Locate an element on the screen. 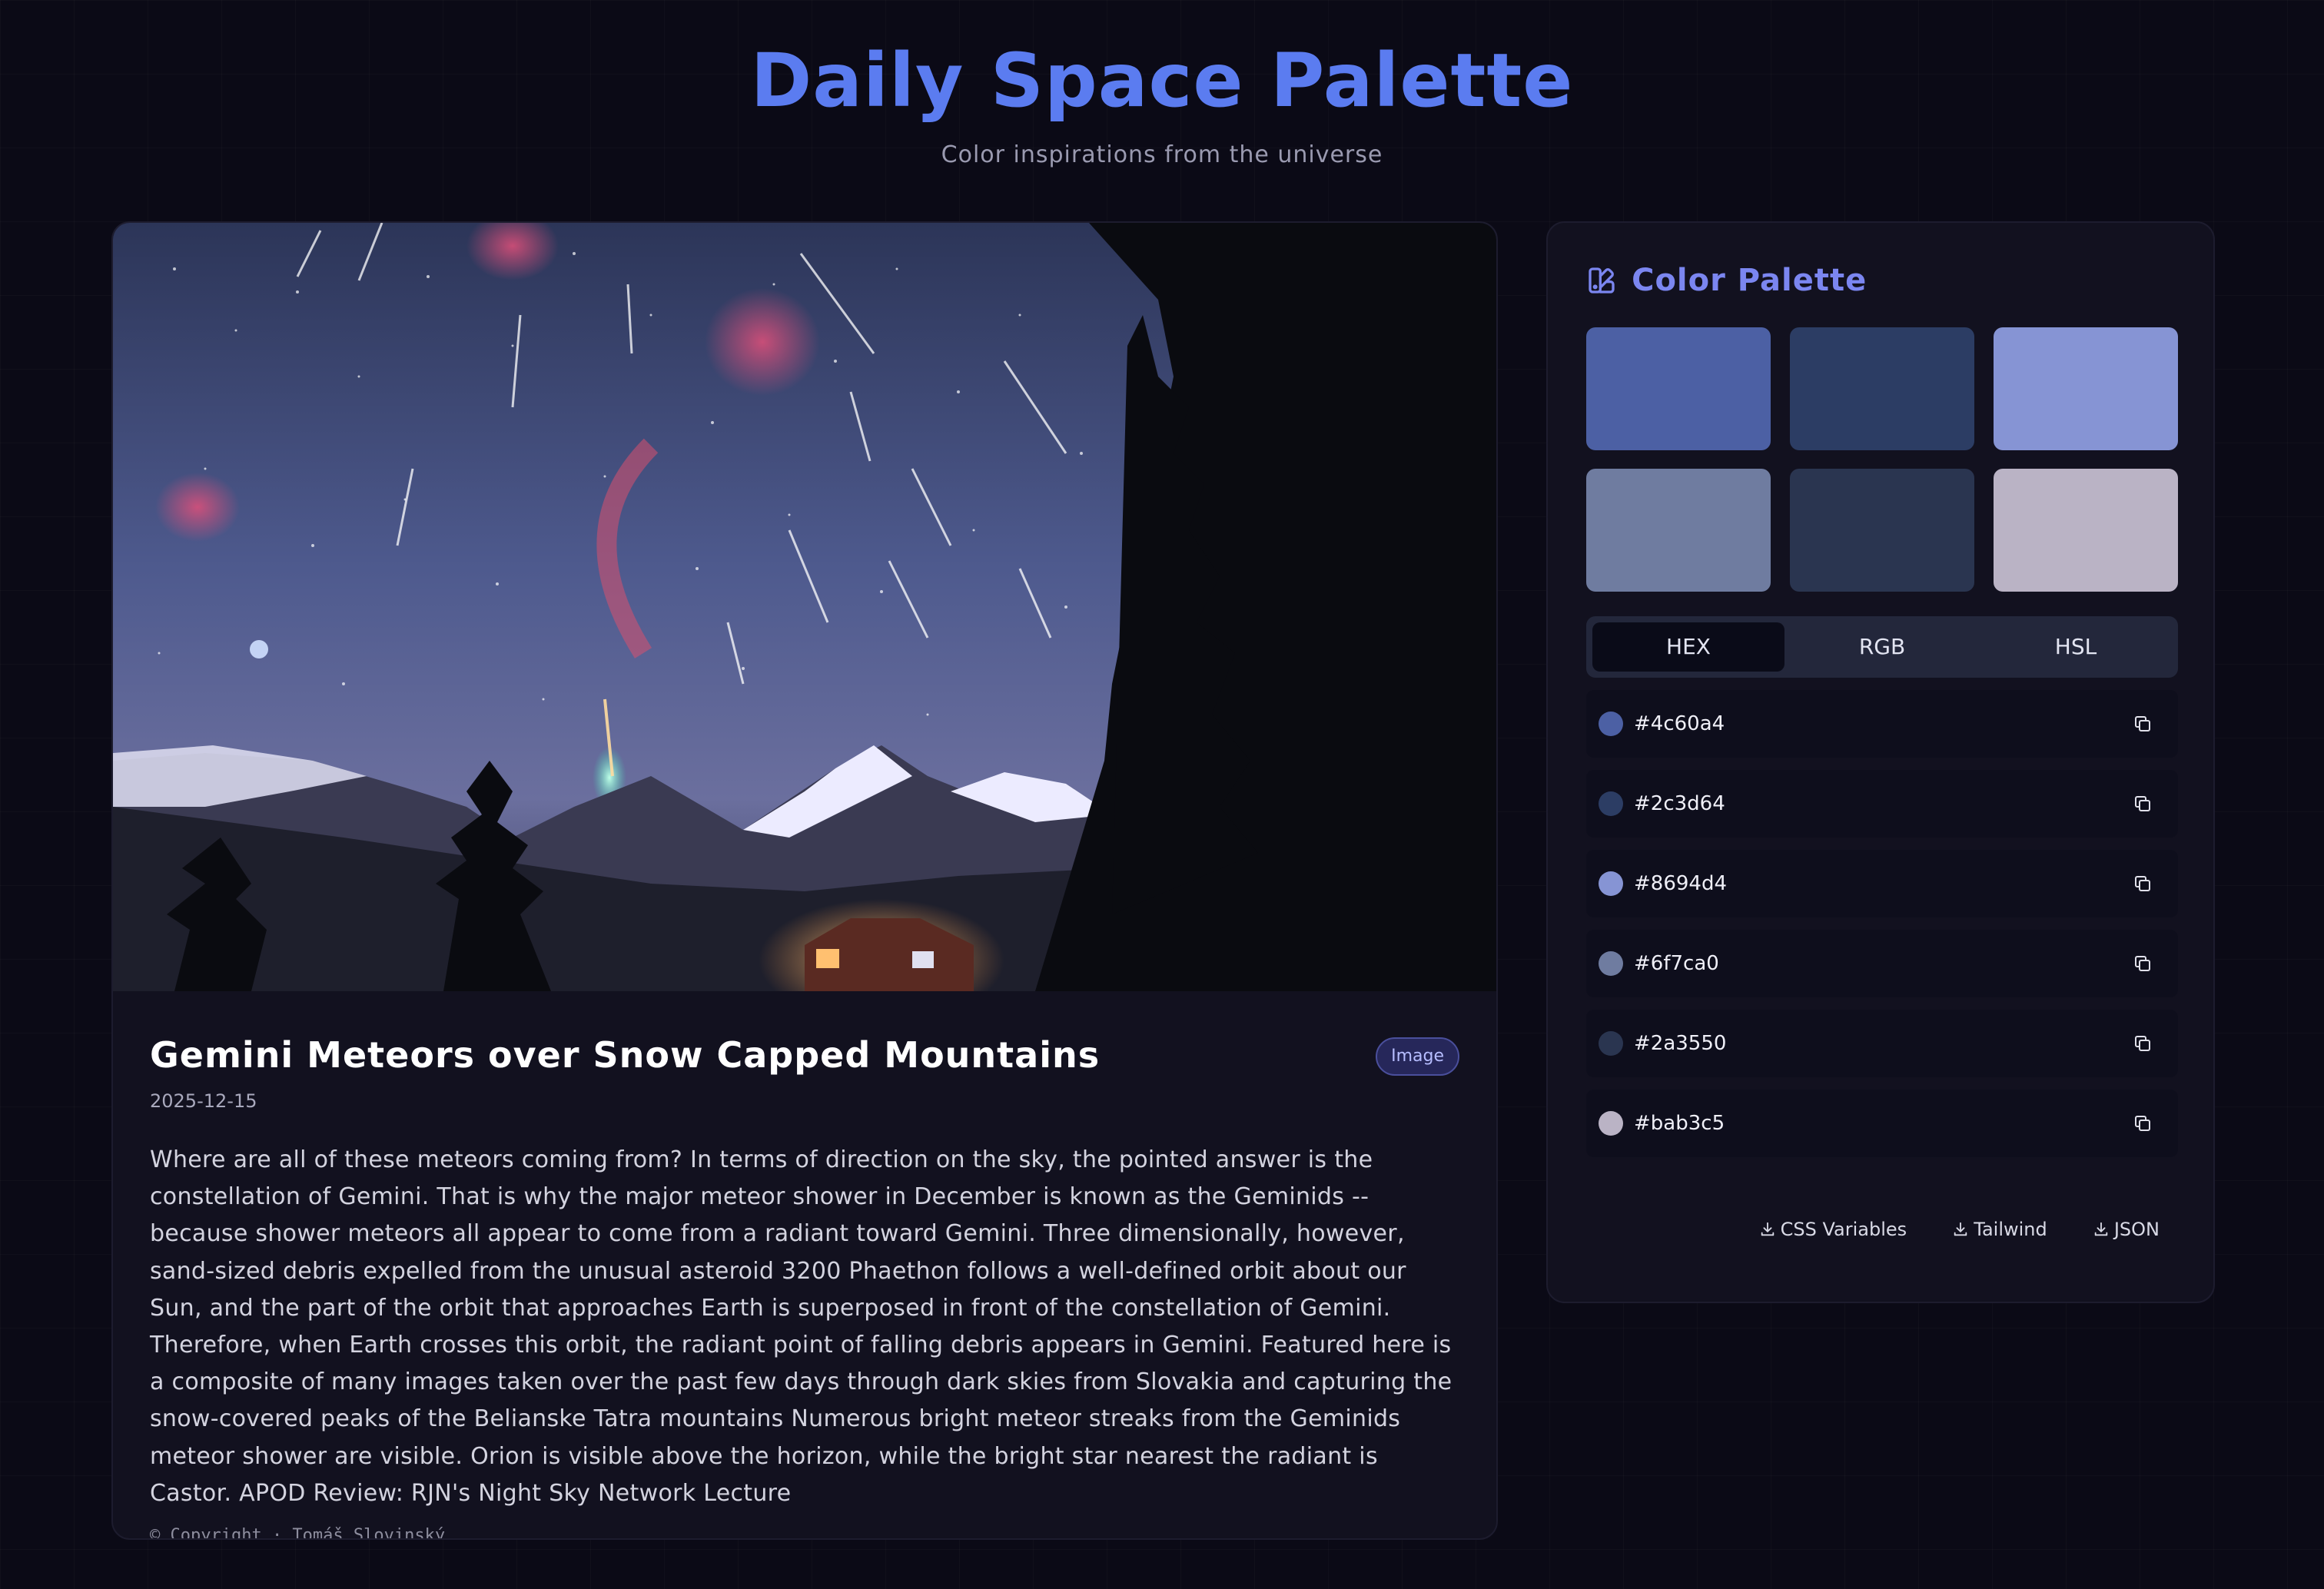 This screenshot has width=2324, height=1589. palette-title: Color Palette is located at coordinates (1750, 280).